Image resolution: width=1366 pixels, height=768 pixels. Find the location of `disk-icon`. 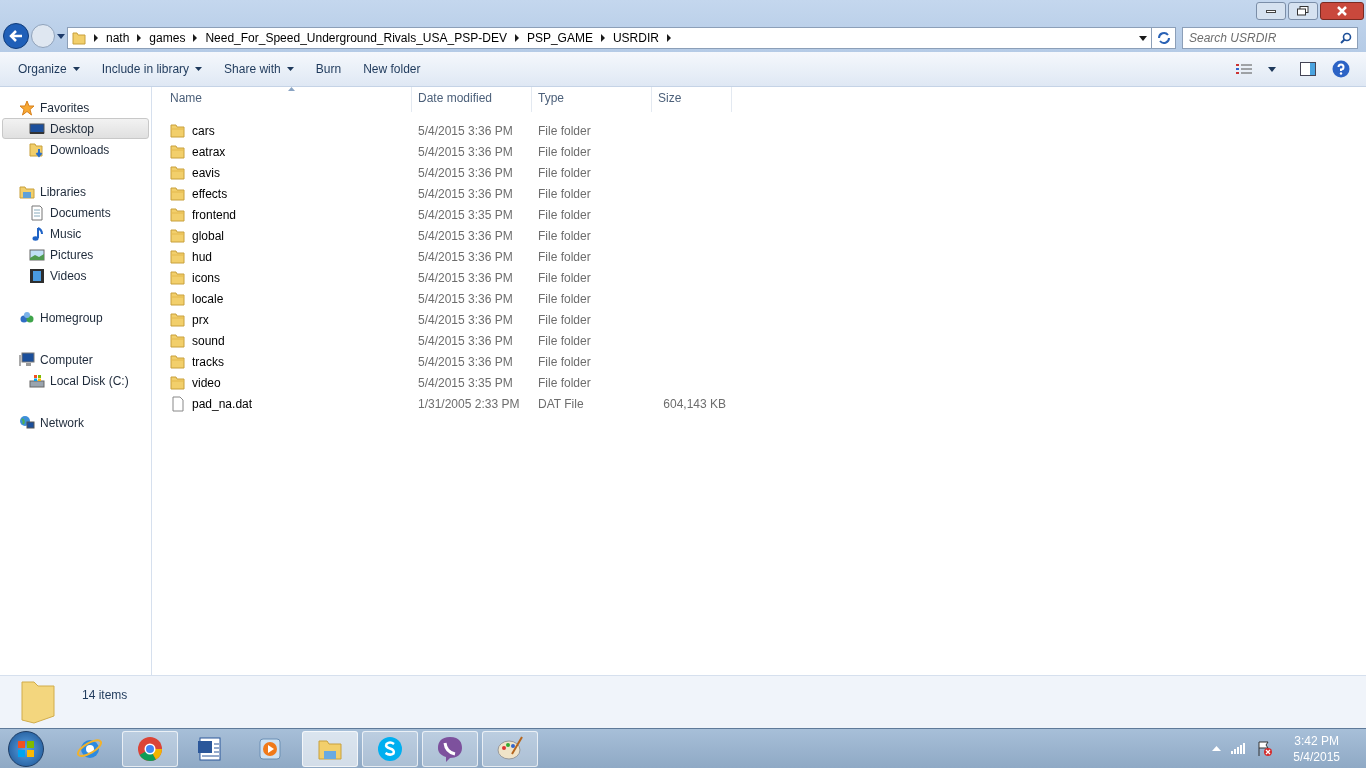

disk-icon is located at coordinates (37, 380).